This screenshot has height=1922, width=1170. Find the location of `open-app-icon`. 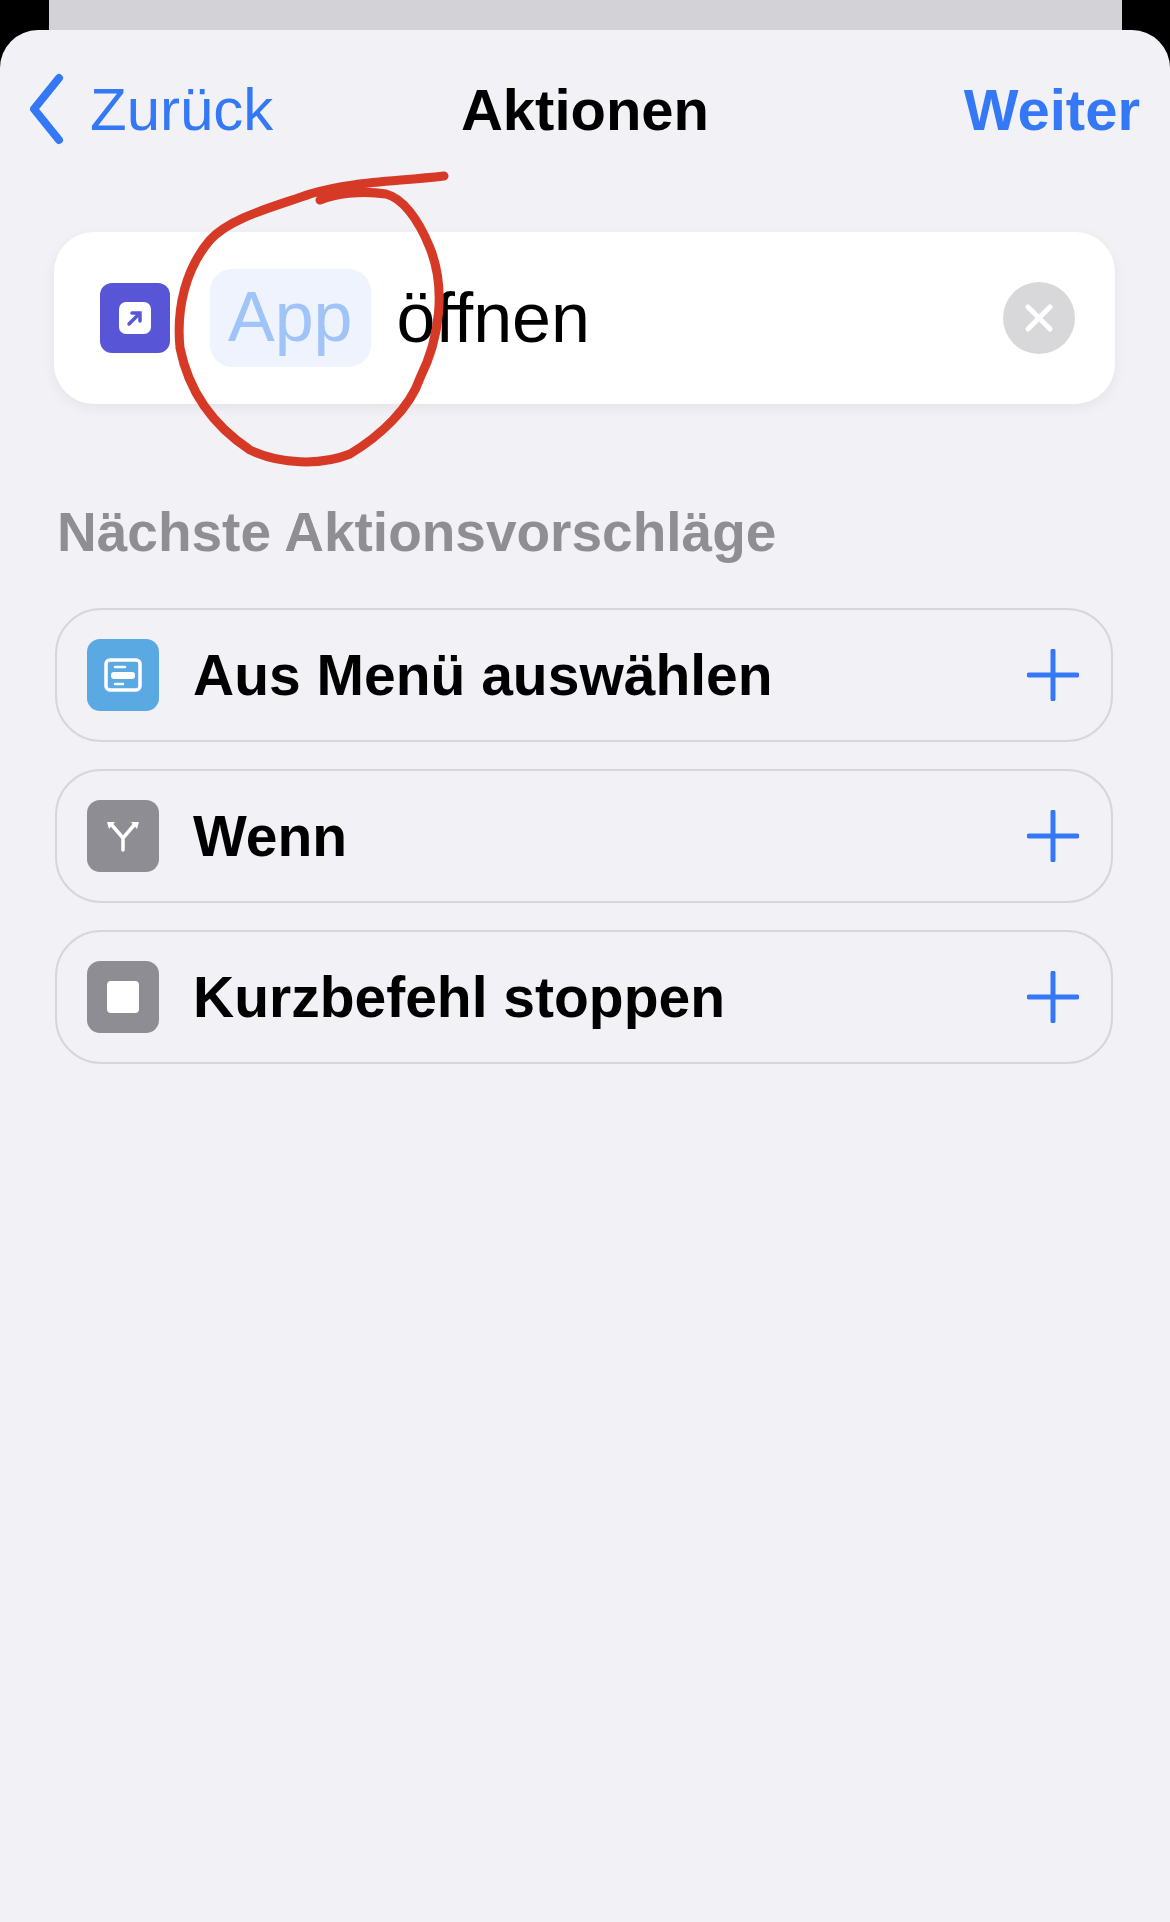

open-app-icon is located at coordinates (135, 318).